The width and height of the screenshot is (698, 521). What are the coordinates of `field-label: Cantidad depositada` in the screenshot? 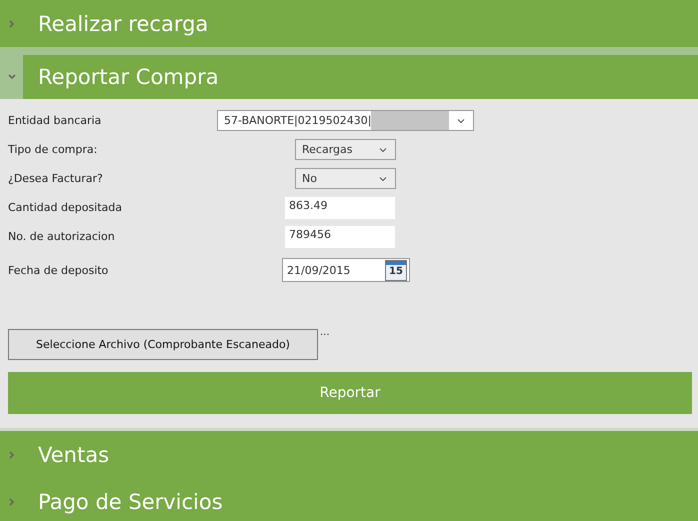 It's located at (65, 207).